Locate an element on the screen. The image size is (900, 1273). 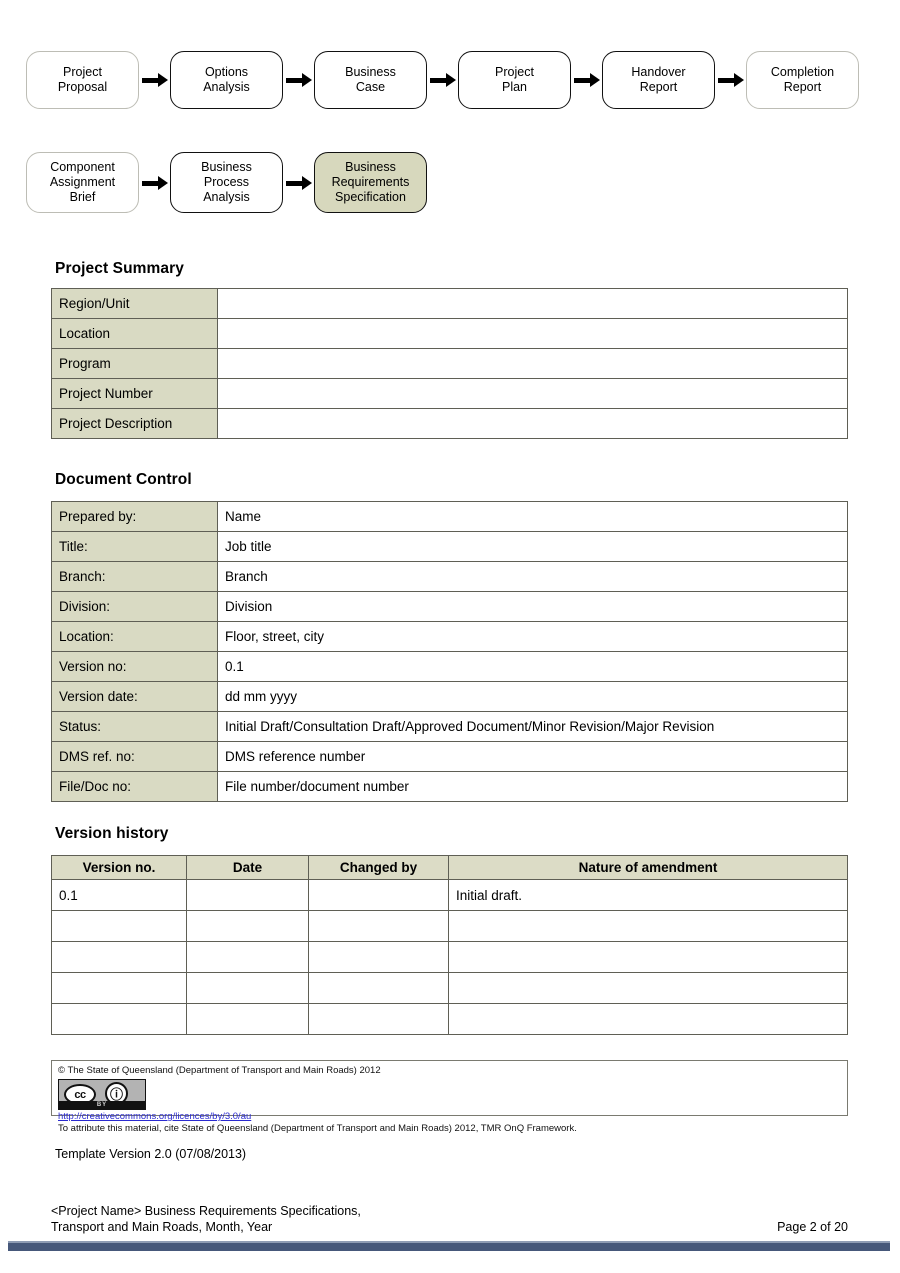
version-history-heading: Version history is located at coordinates (112, 833).